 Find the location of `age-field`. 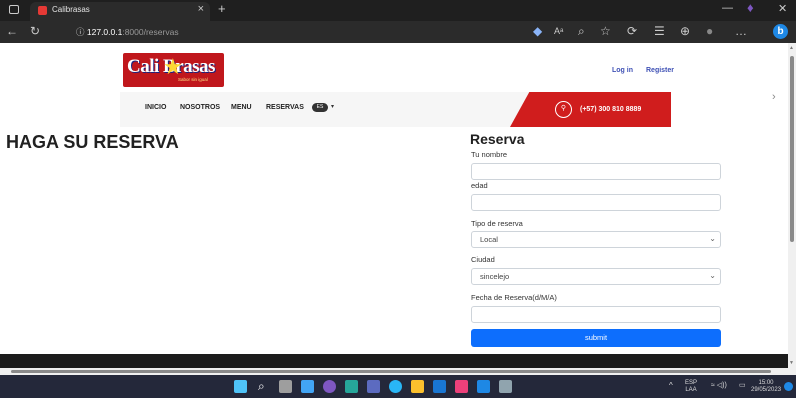

age-field is located at coordinates (596, 202).